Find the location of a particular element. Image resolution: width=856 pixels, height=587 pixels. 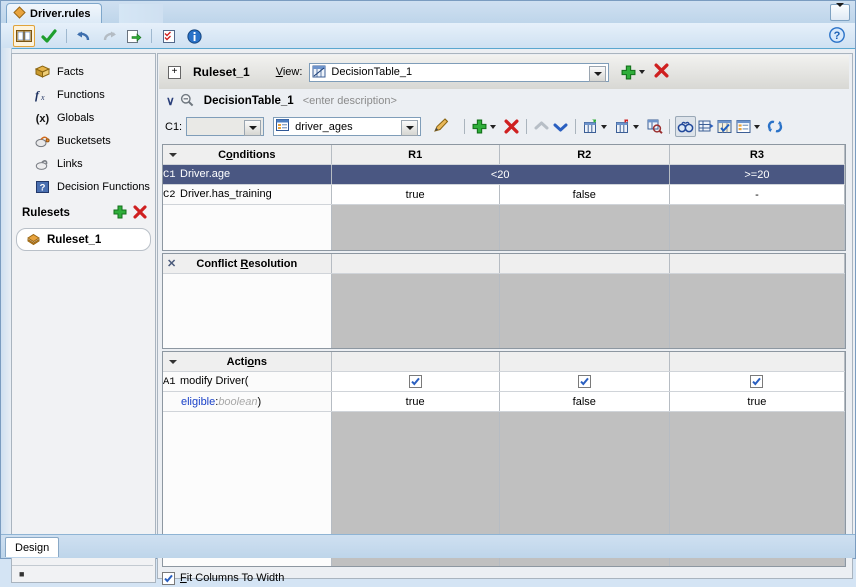

table-row: C1 Driver.age <20 >=20 is located at coordinates (504, 174).